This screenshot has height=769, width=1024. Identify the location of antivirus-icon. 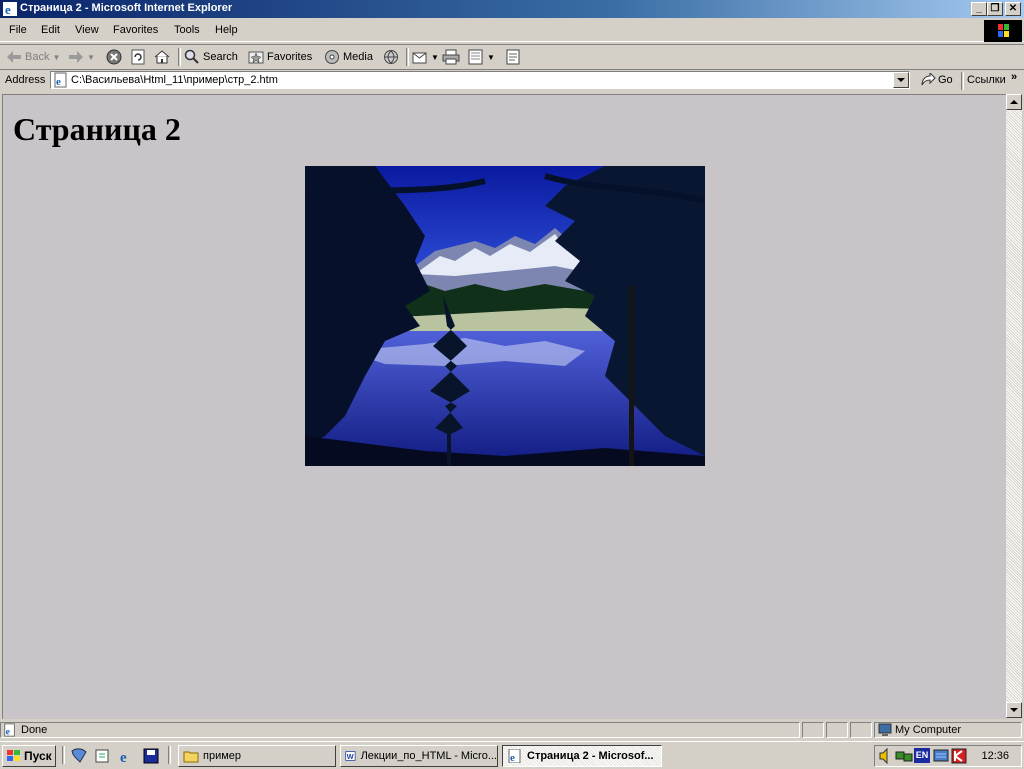
(959, 756).